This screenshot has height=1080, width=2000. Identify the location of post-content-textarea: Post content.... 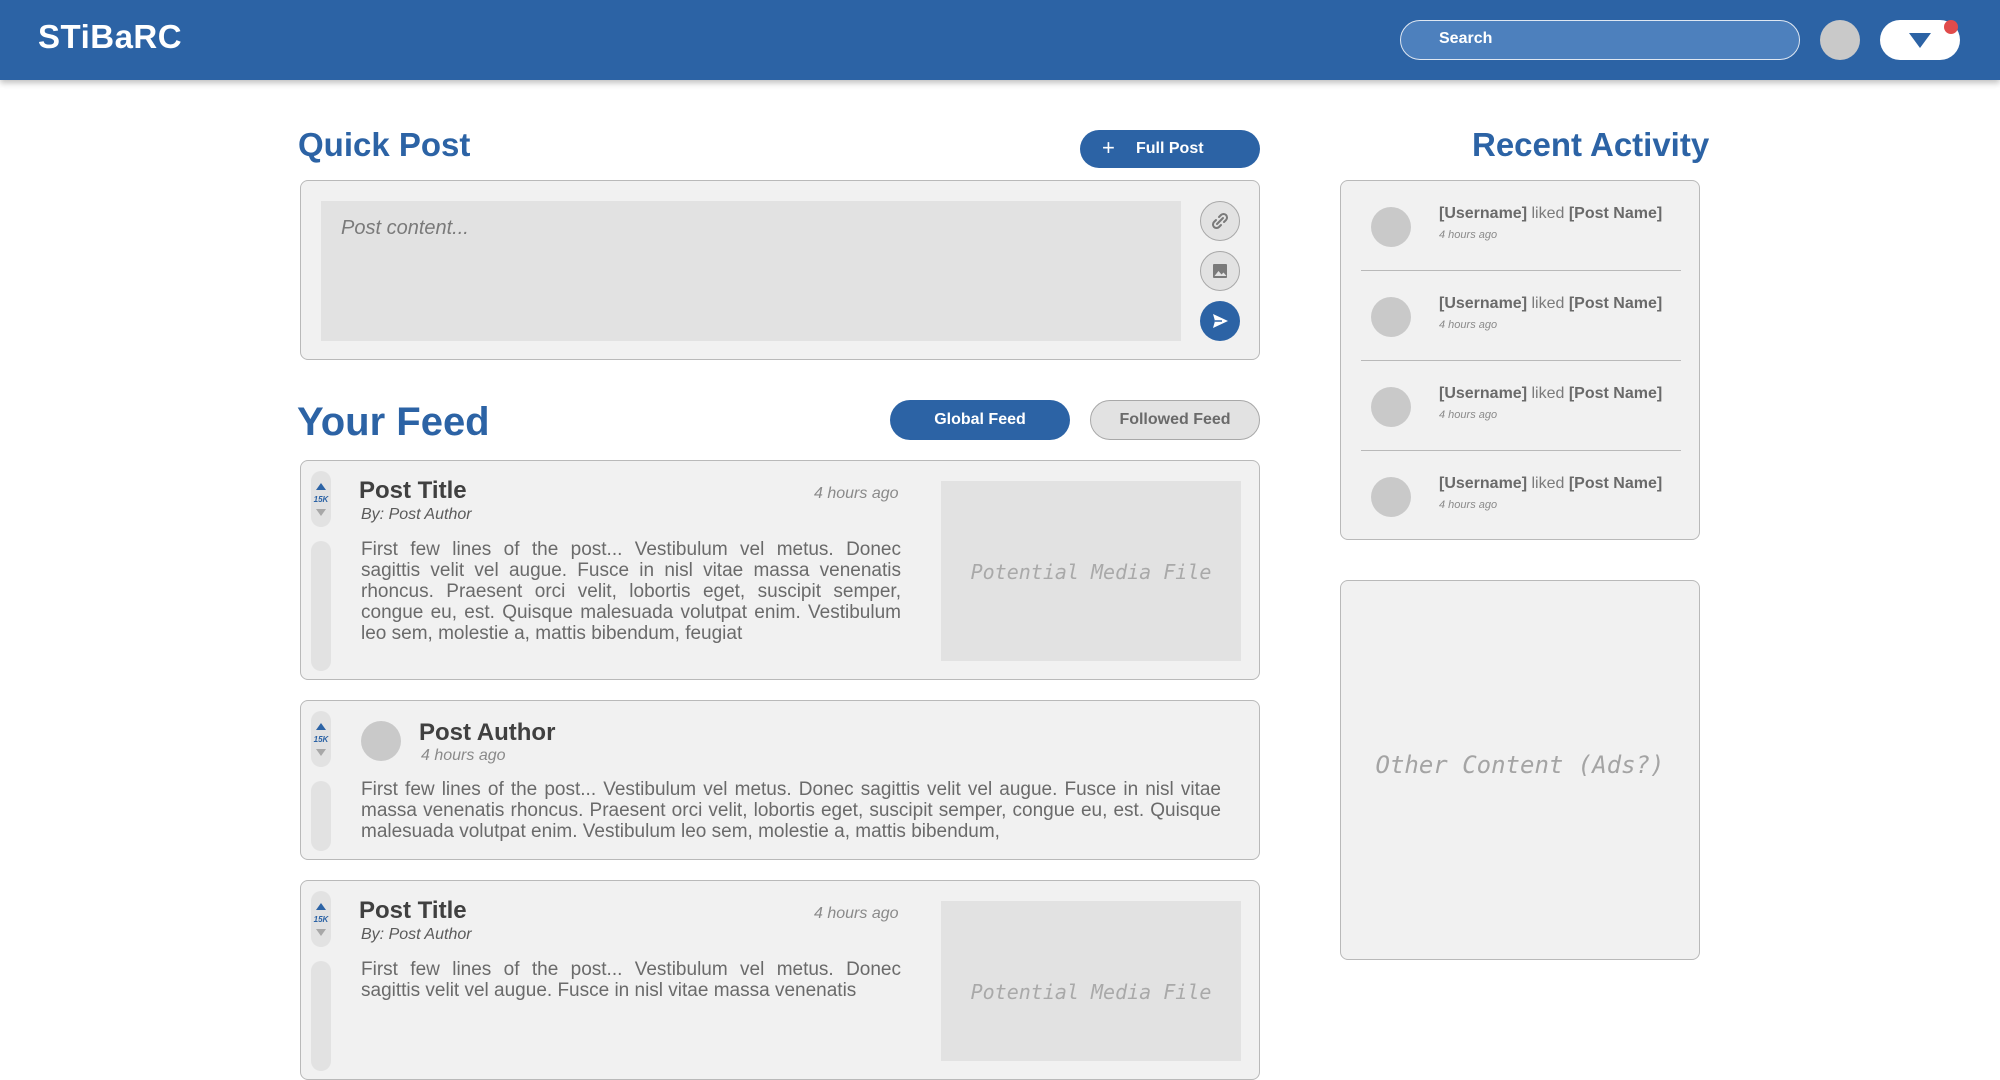
(751, 271).